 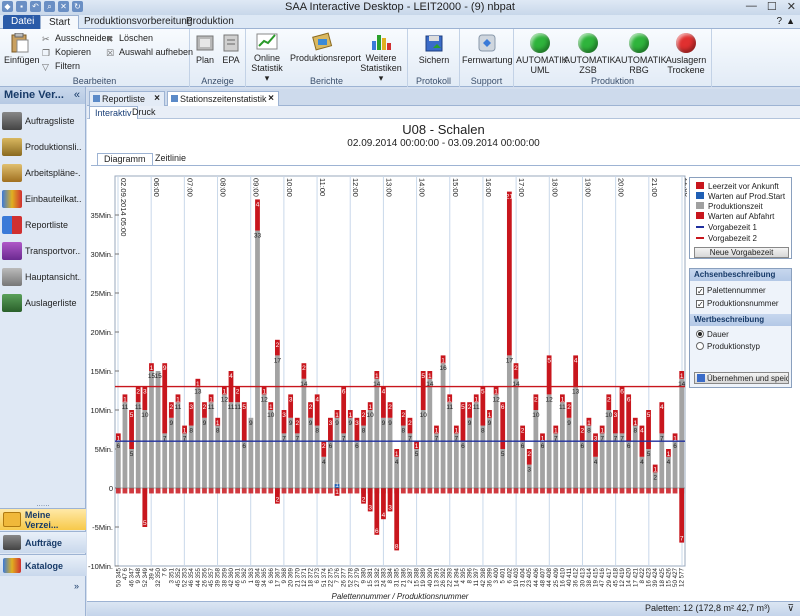 I want to click on plan-icon, so click(x=205, y=43).